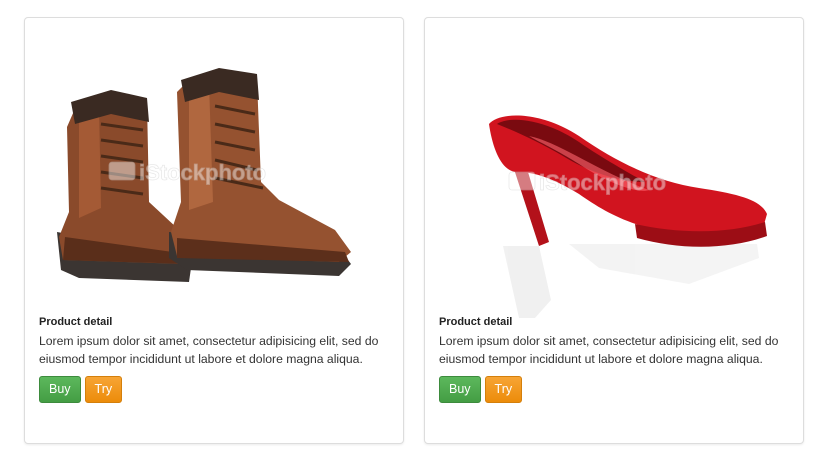 Image resolution: width=826 pixels, height=466 pixels. Describe the element at coordinates (628, 216) in the screenshot. I see `red-high-heel-image: iStockphoto` at that location.